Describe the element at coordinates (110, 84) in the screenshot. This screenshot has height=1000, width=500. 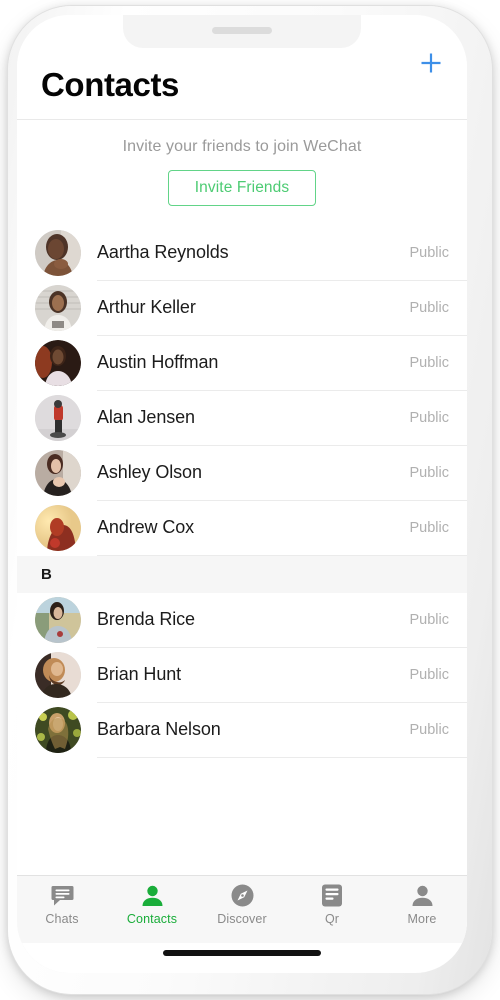
I see `page-title: Contacts` at that location.